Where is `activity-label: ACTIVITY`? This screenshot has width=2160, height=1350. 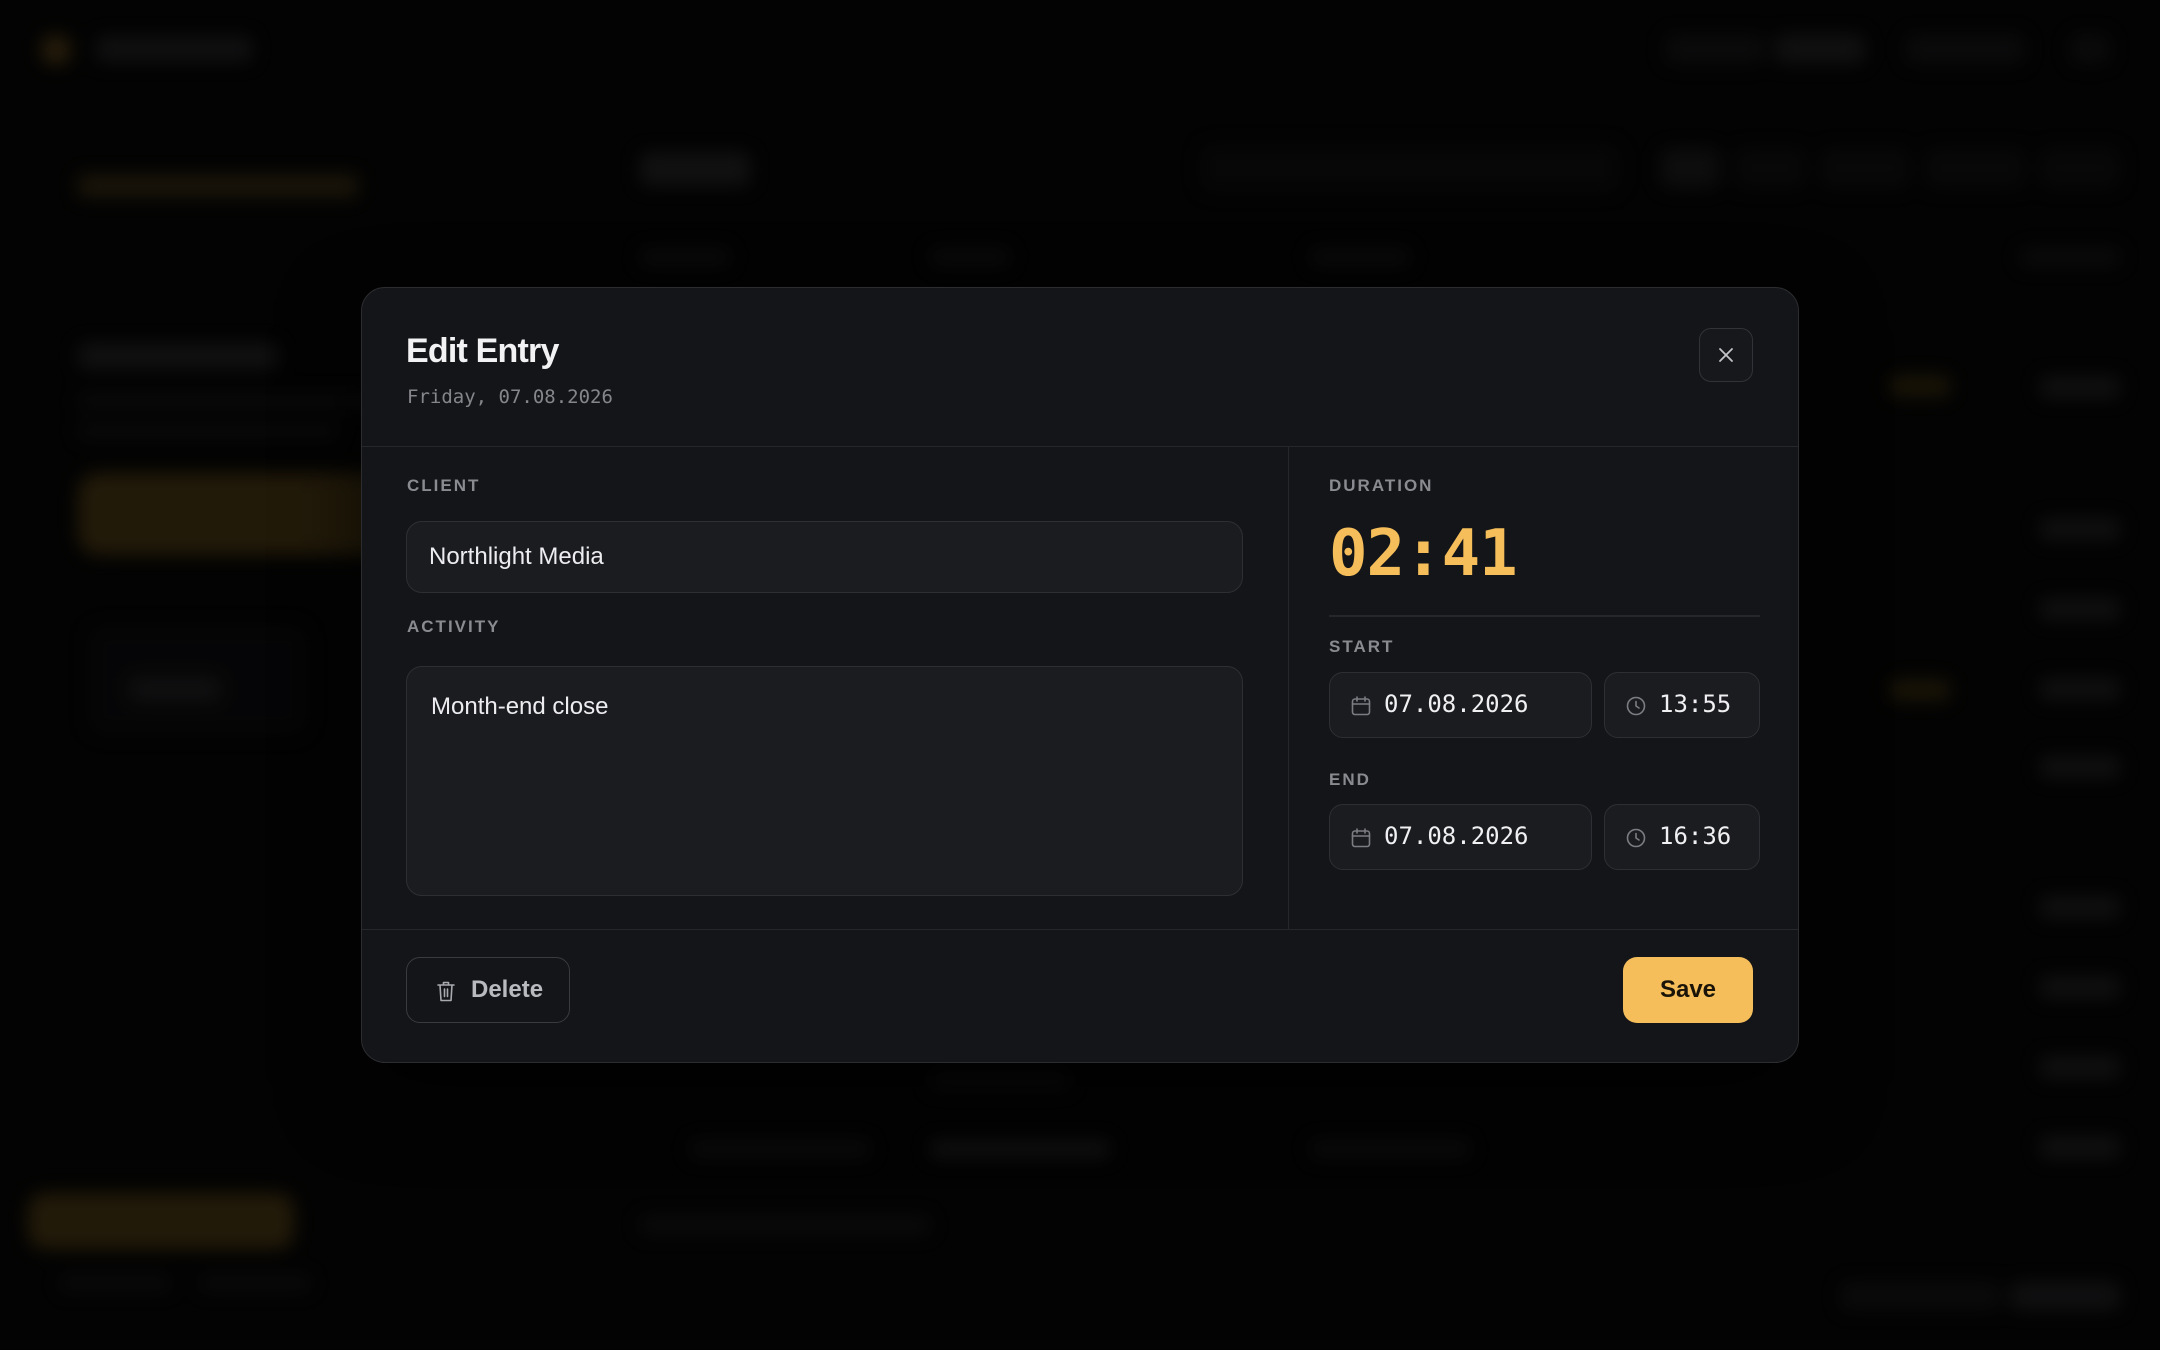 activity-label: ACTIVITY is located at coordinates (454, 626).